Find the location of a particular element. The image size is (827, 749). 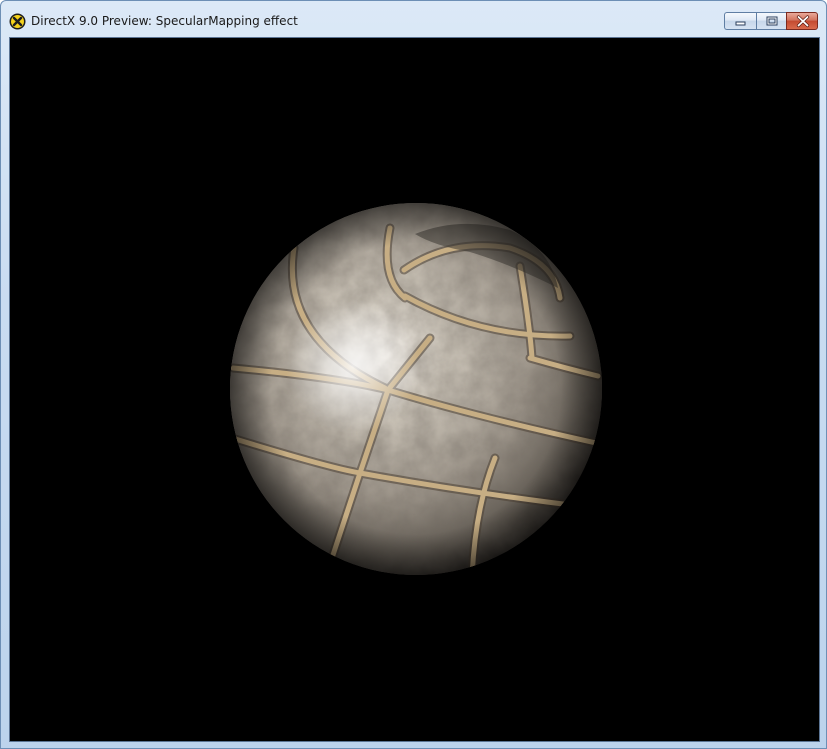

minimize-button is located at coordinates (740, 21).